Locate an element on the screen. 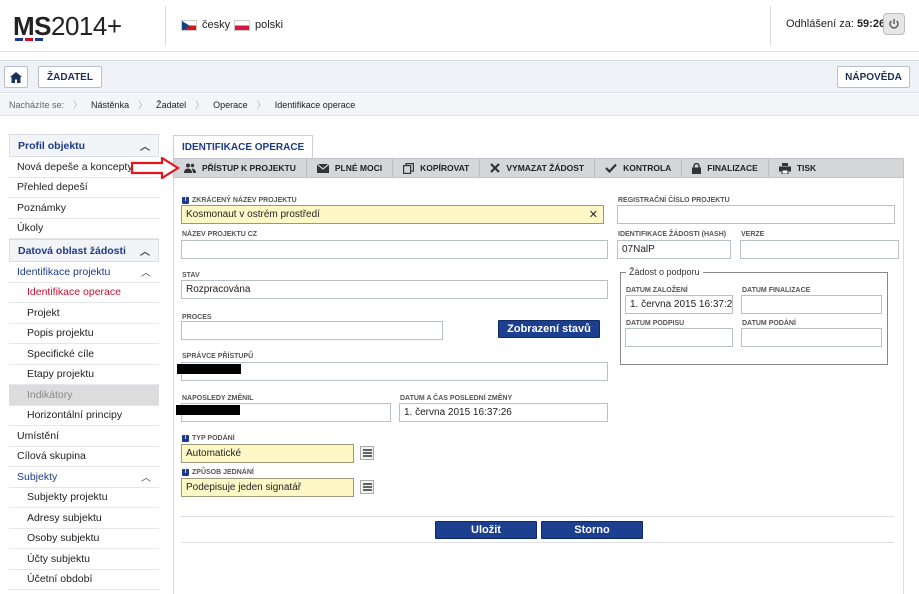  lang-pl-link: polski is located at coordinates (258, 25).